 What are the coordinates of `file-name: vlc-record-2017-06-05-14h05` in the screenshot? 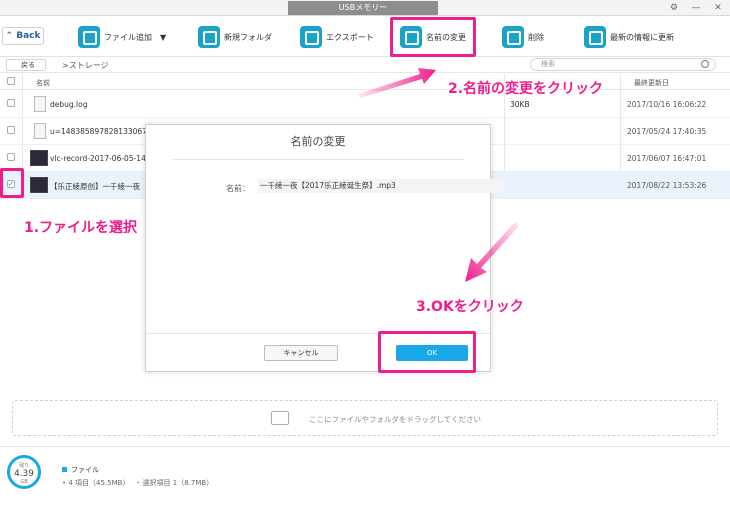 It's located at (105, 158).